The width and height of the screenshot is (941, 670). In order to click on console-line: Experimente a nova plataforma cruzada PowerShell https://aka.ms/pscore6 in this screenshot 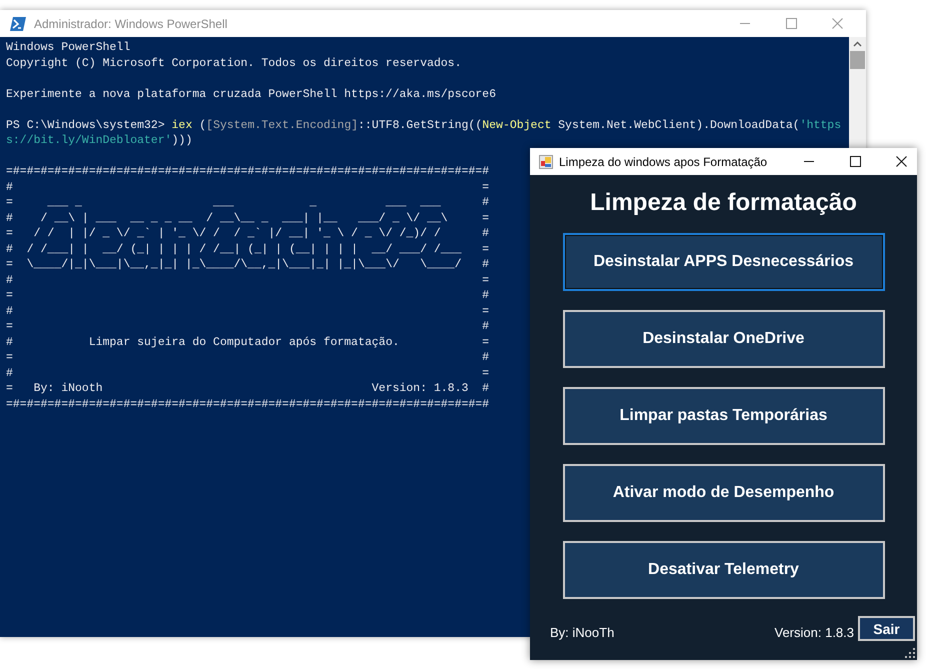, I will do `click(251, 94)`.